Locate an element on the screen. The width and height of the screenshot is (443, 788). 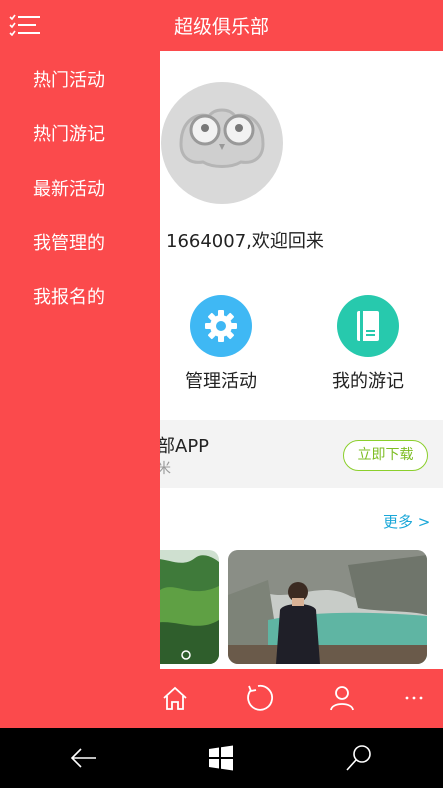
app-header: 超级俱乐部 is located at coordinates (221, 25).